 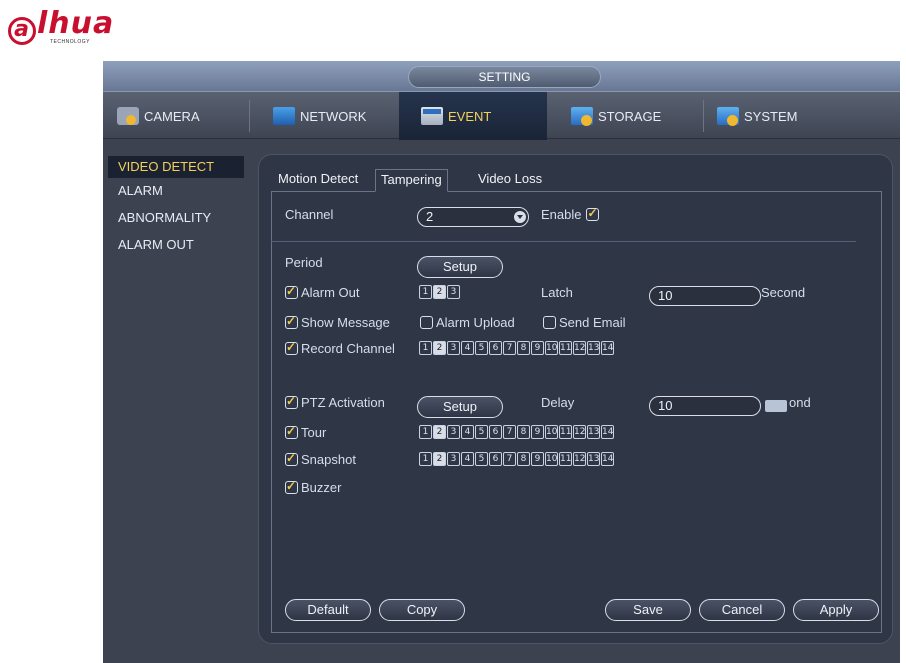 What do you see at coordinates (76, 23) in the screenshot?
I see `logo-lhua: lhua` at bounding box center [76, 23].